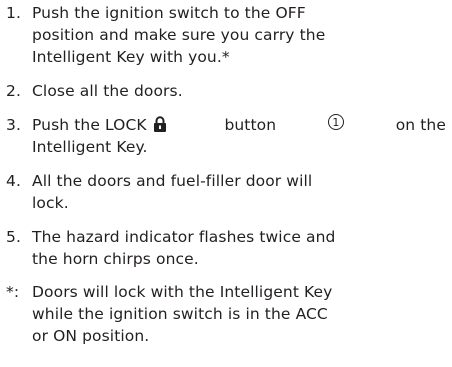 The height and width of the screenshot is (367, 452). I want to click on step-line-part: Push the LOCK, so click(102, 125).